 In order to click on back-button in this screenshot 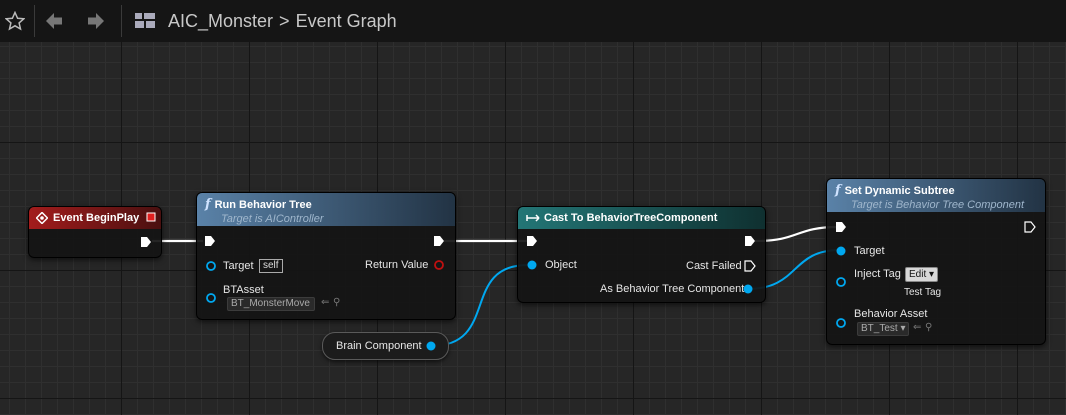, I will do `click(54, 21)`.